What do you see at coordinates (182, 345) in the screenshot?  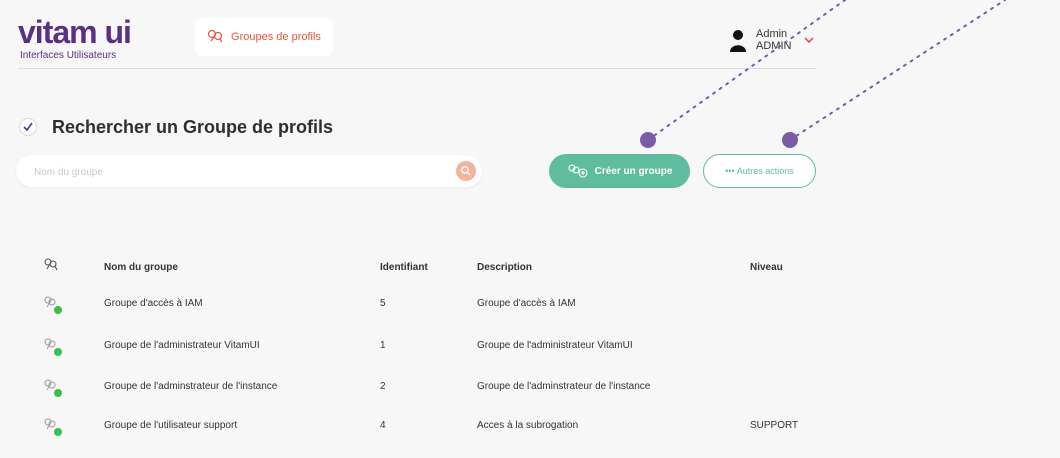 I see `row-group-name: Groupe de l'administrateur VitamUI` at bounding box center [182, 345].